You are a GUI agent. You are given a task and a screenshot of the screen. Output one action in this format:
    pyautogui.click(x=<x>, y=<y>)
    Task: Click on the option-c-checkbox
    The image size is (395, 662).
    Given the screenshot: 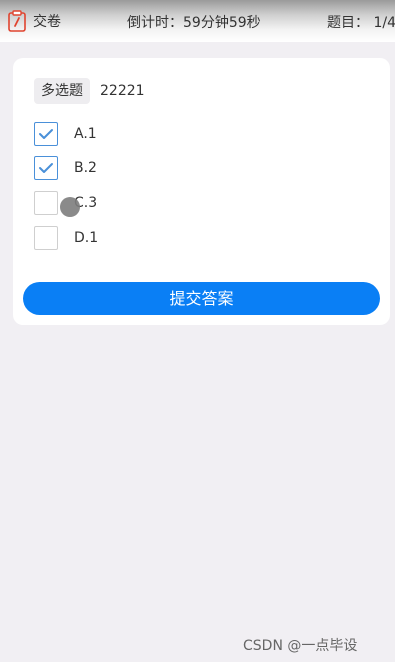 What is the action you would take?
    pyautogui.click(x=46, y=203)
    